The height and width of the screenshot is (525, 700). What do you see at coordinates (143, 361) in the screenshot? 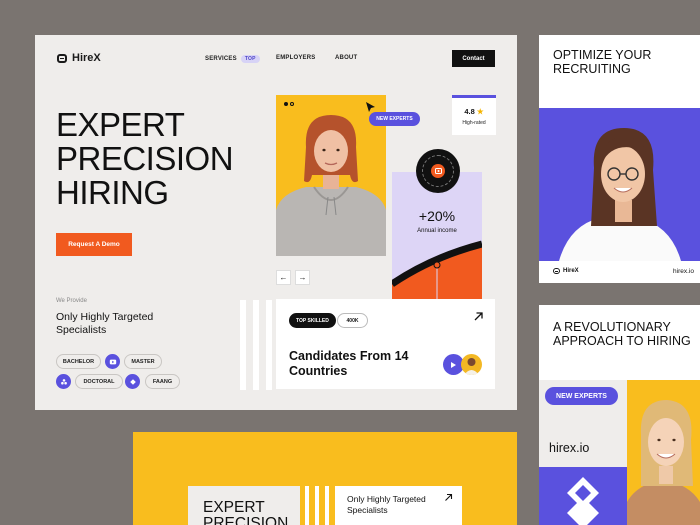
I see `chip-master: MASTER` at bounding box center [143, 361].